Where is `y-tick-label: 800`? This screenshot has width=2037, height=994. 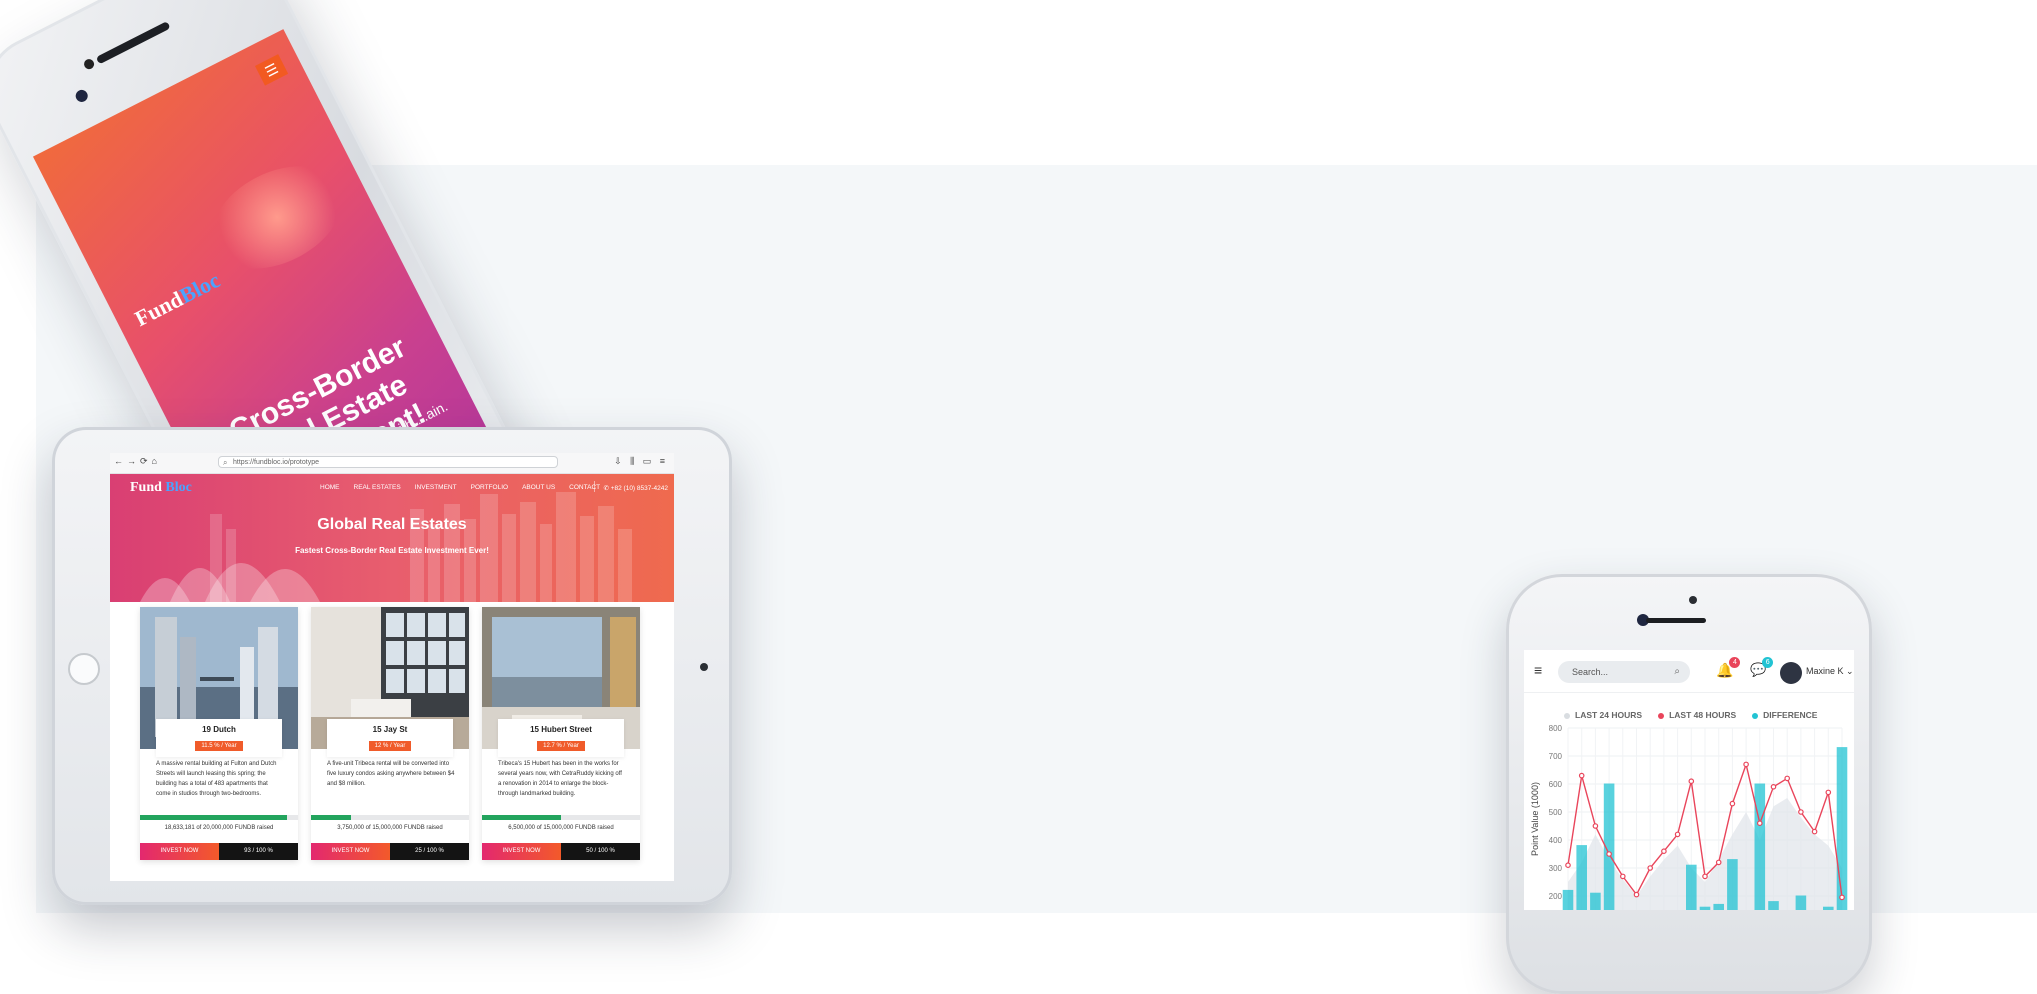 y-tick-label: 800 is located at coordinates (1556, 728).